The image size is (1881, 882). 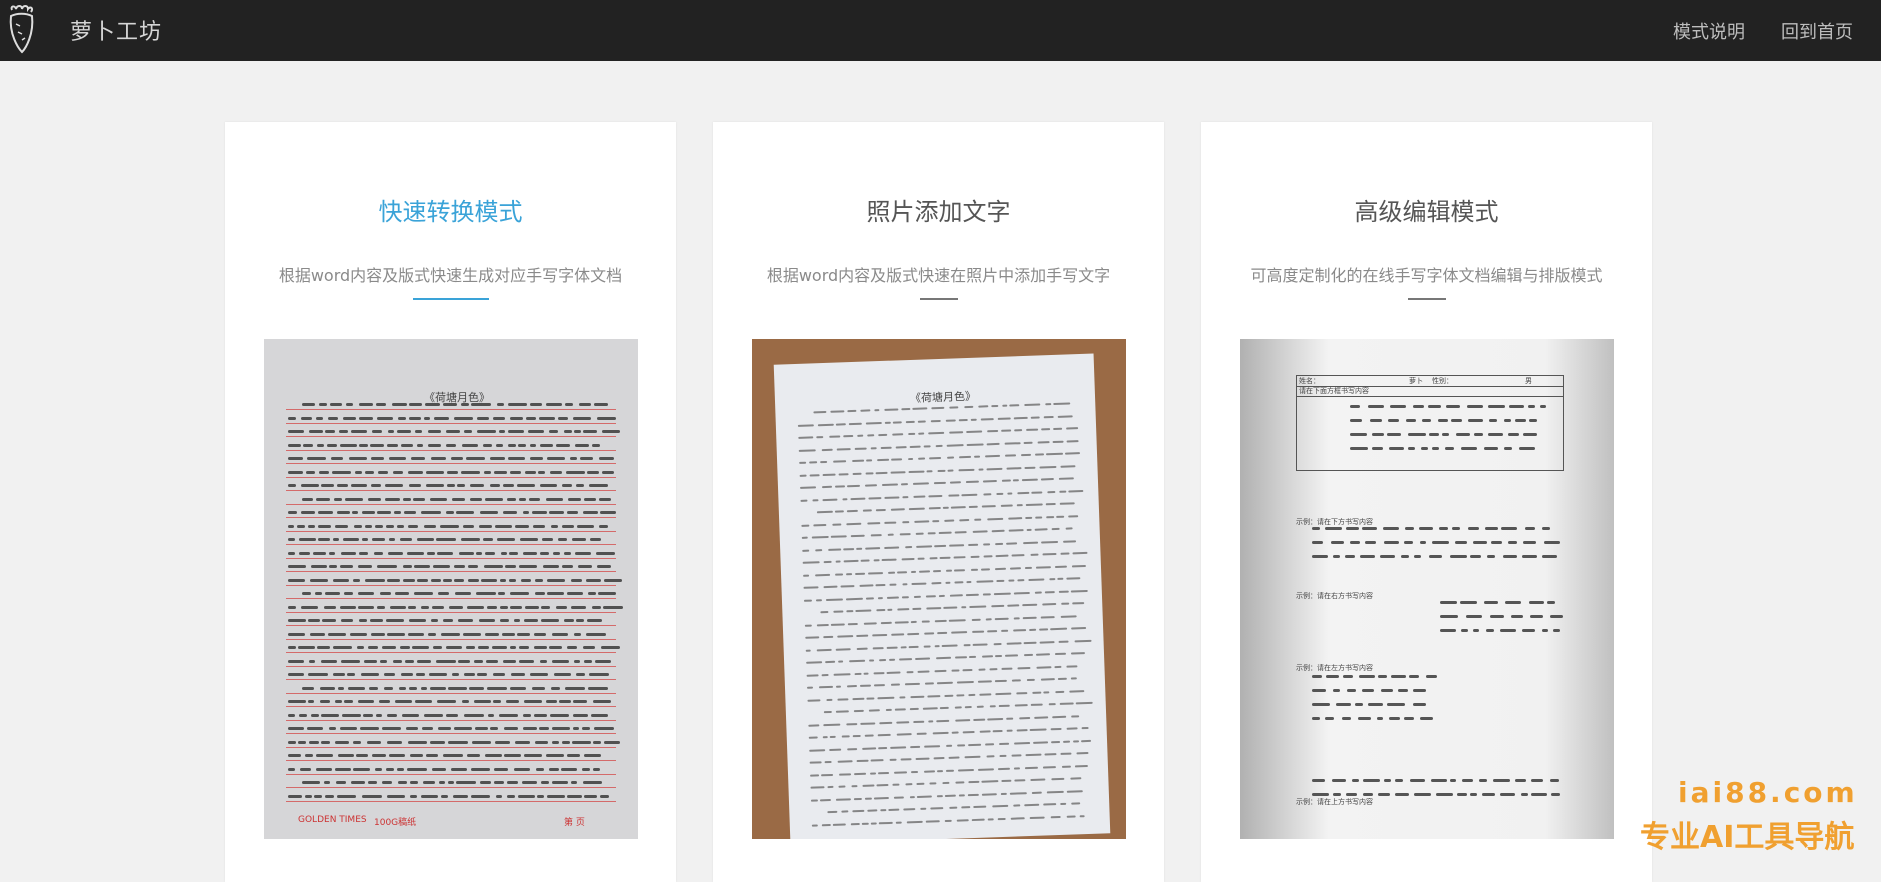 I want to click on card-title: 高级编辑模式, so click(x=1426, y=209).